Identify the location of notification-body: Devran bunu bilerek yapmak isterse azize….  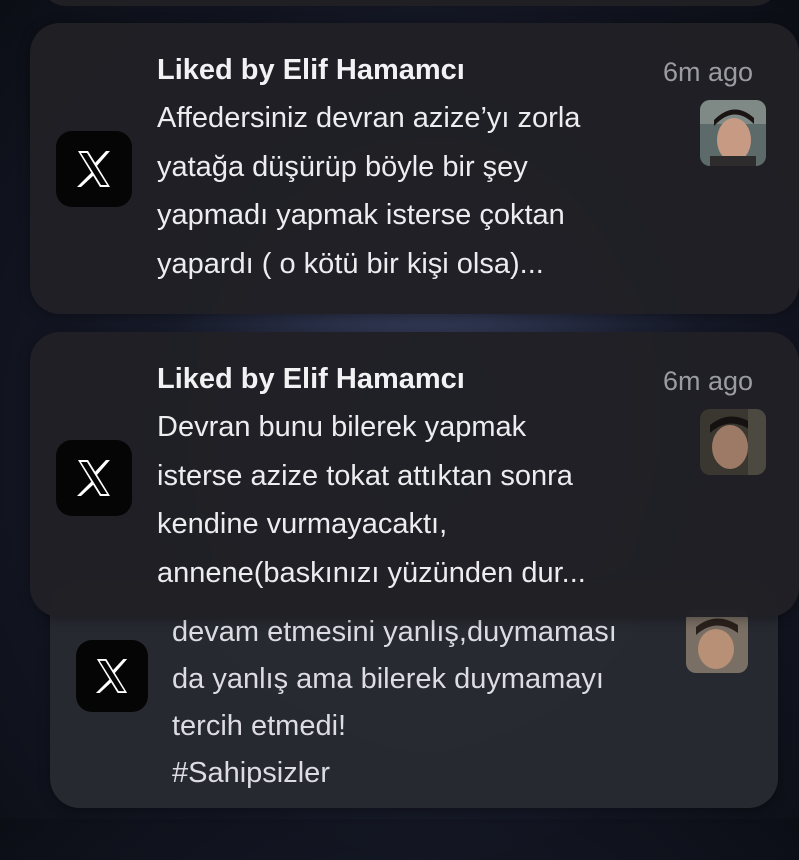
(371, 500).